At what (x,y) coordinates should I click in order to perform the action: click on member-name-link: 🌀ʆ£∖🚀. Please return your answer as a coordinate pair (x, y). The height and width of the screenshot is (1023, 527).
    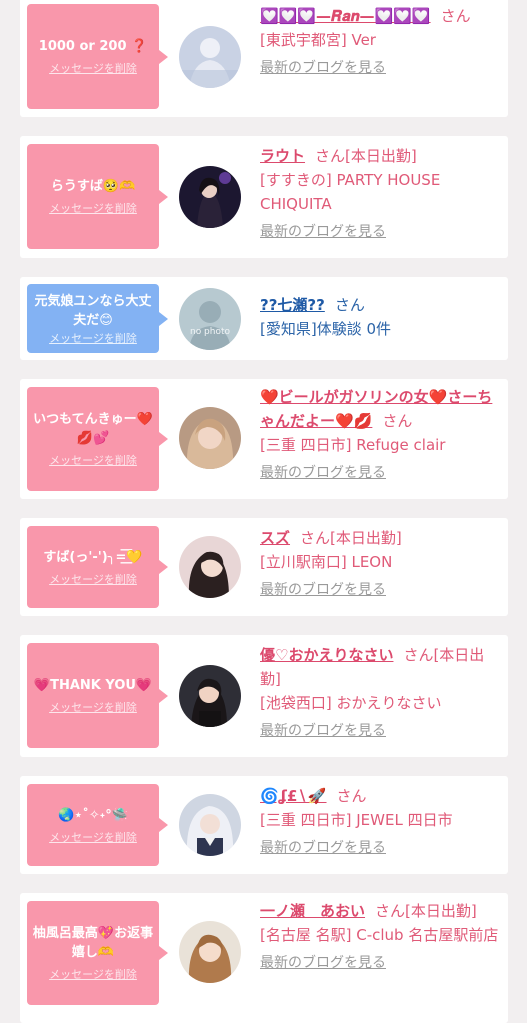
    Looking at the image, I should click on (293, 796).